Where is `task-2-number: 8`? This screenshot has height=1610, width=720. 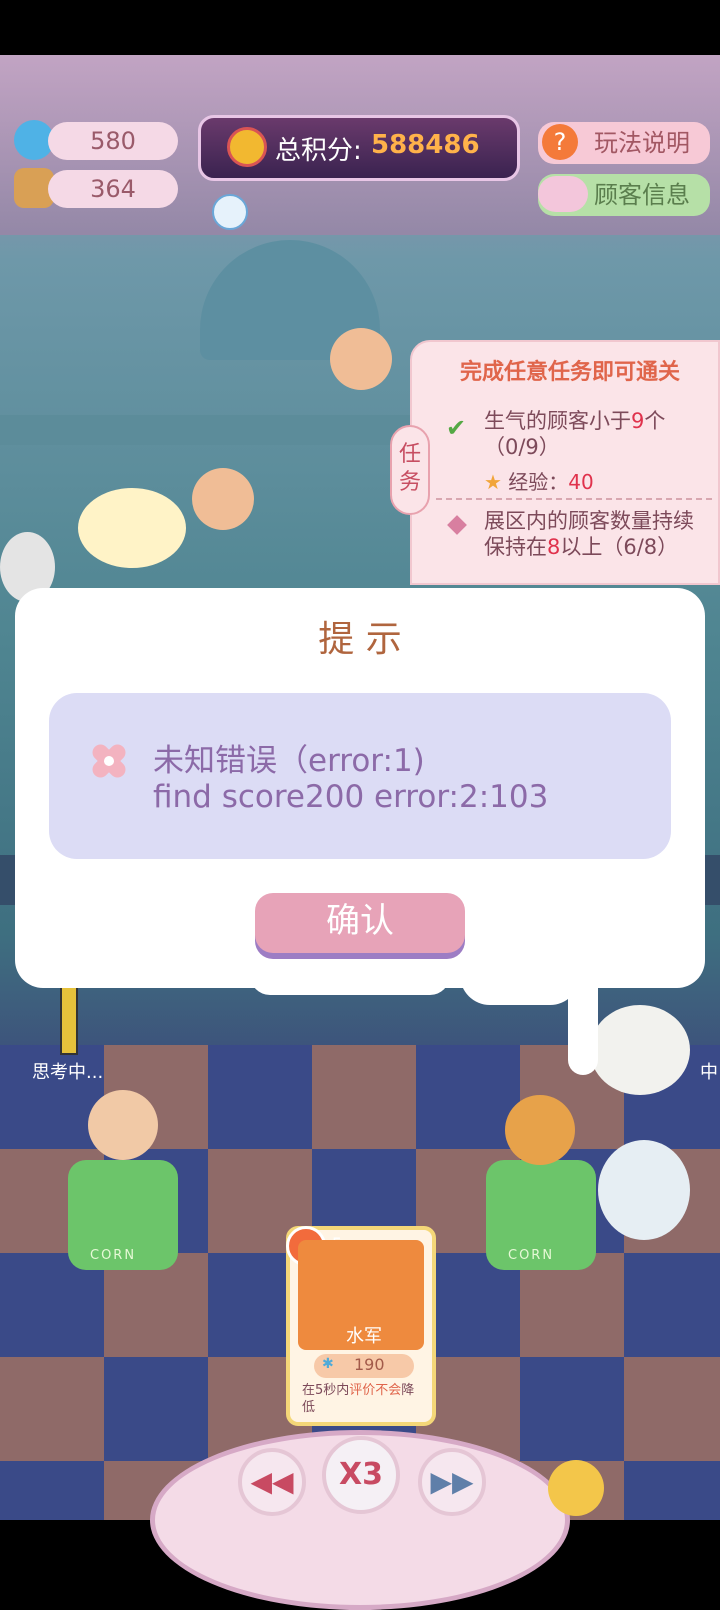
task-2-number: 8 is located at coordinates (554, 547).